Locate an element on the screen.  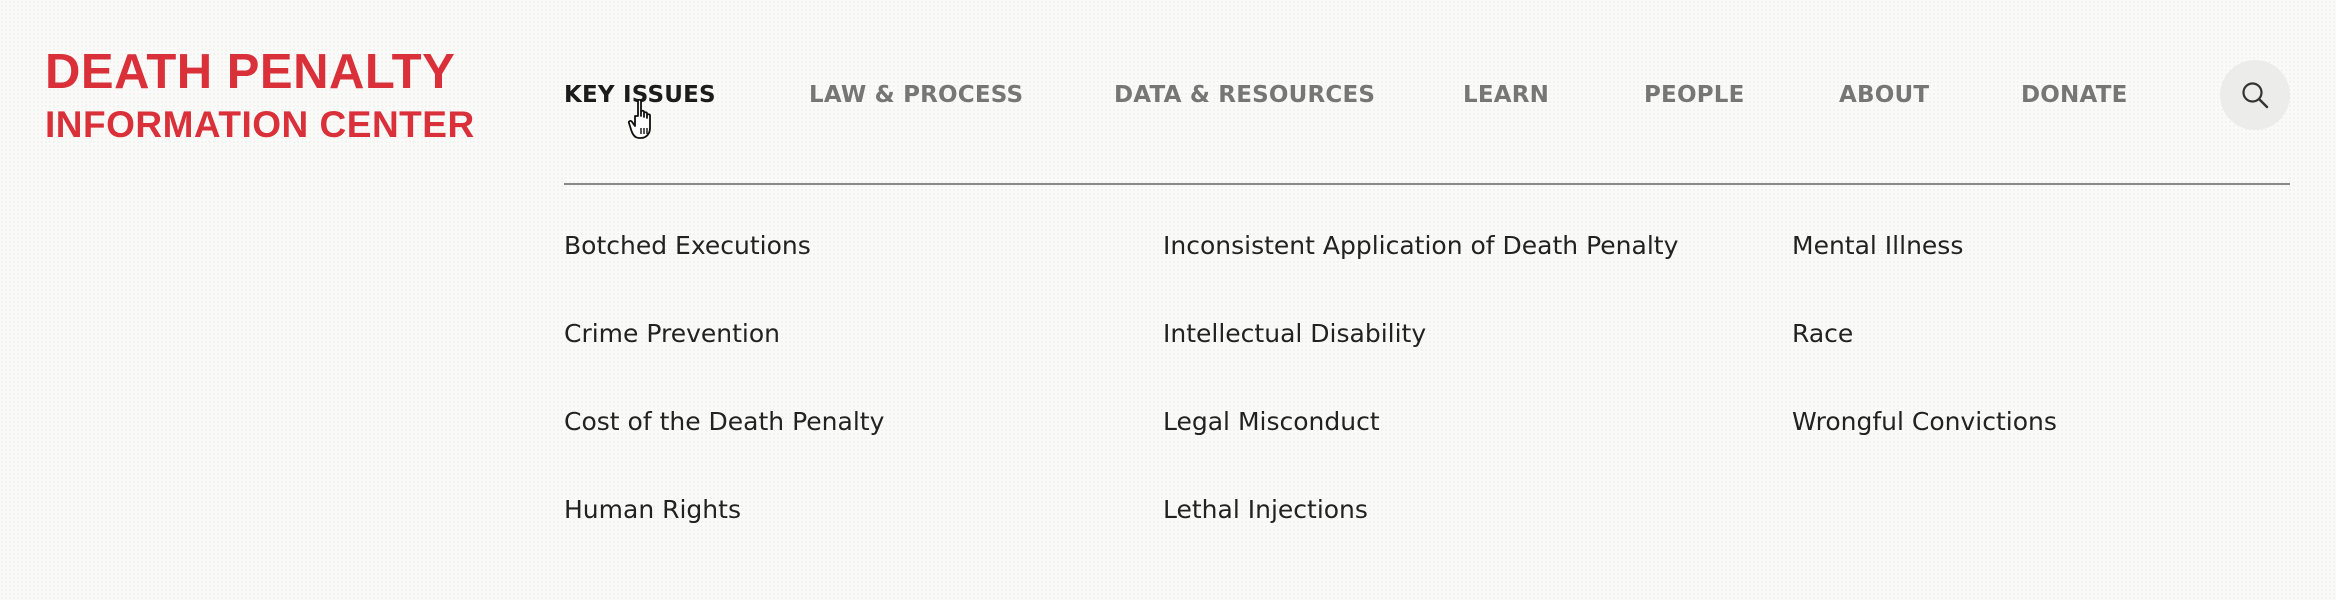
dropdown-link-botched-executions: Botched Executions is located at coordinates (724, 270).